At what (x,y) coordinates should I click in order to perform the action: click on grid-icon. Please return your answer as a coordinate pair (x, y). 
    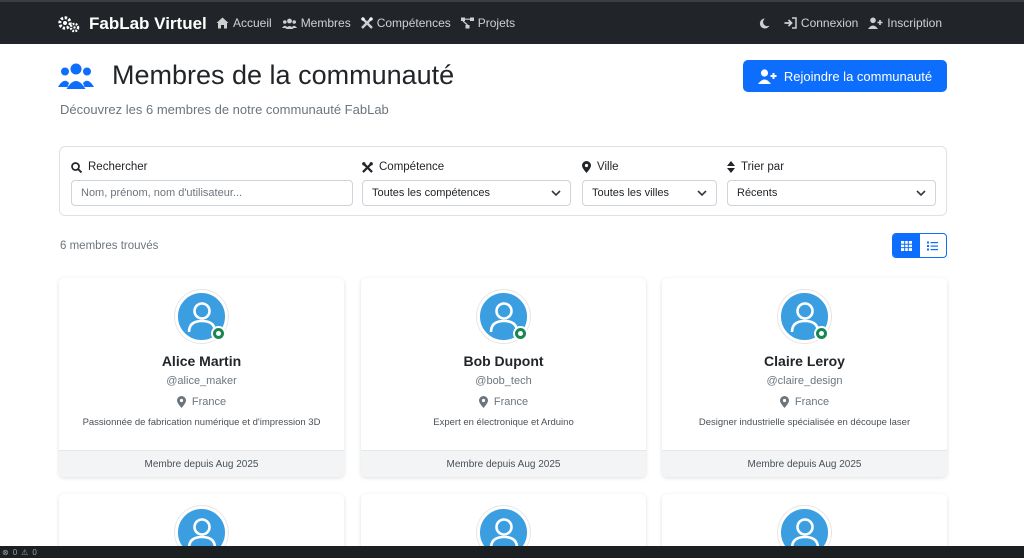
    Looking at the image, I should click on (906, 245).